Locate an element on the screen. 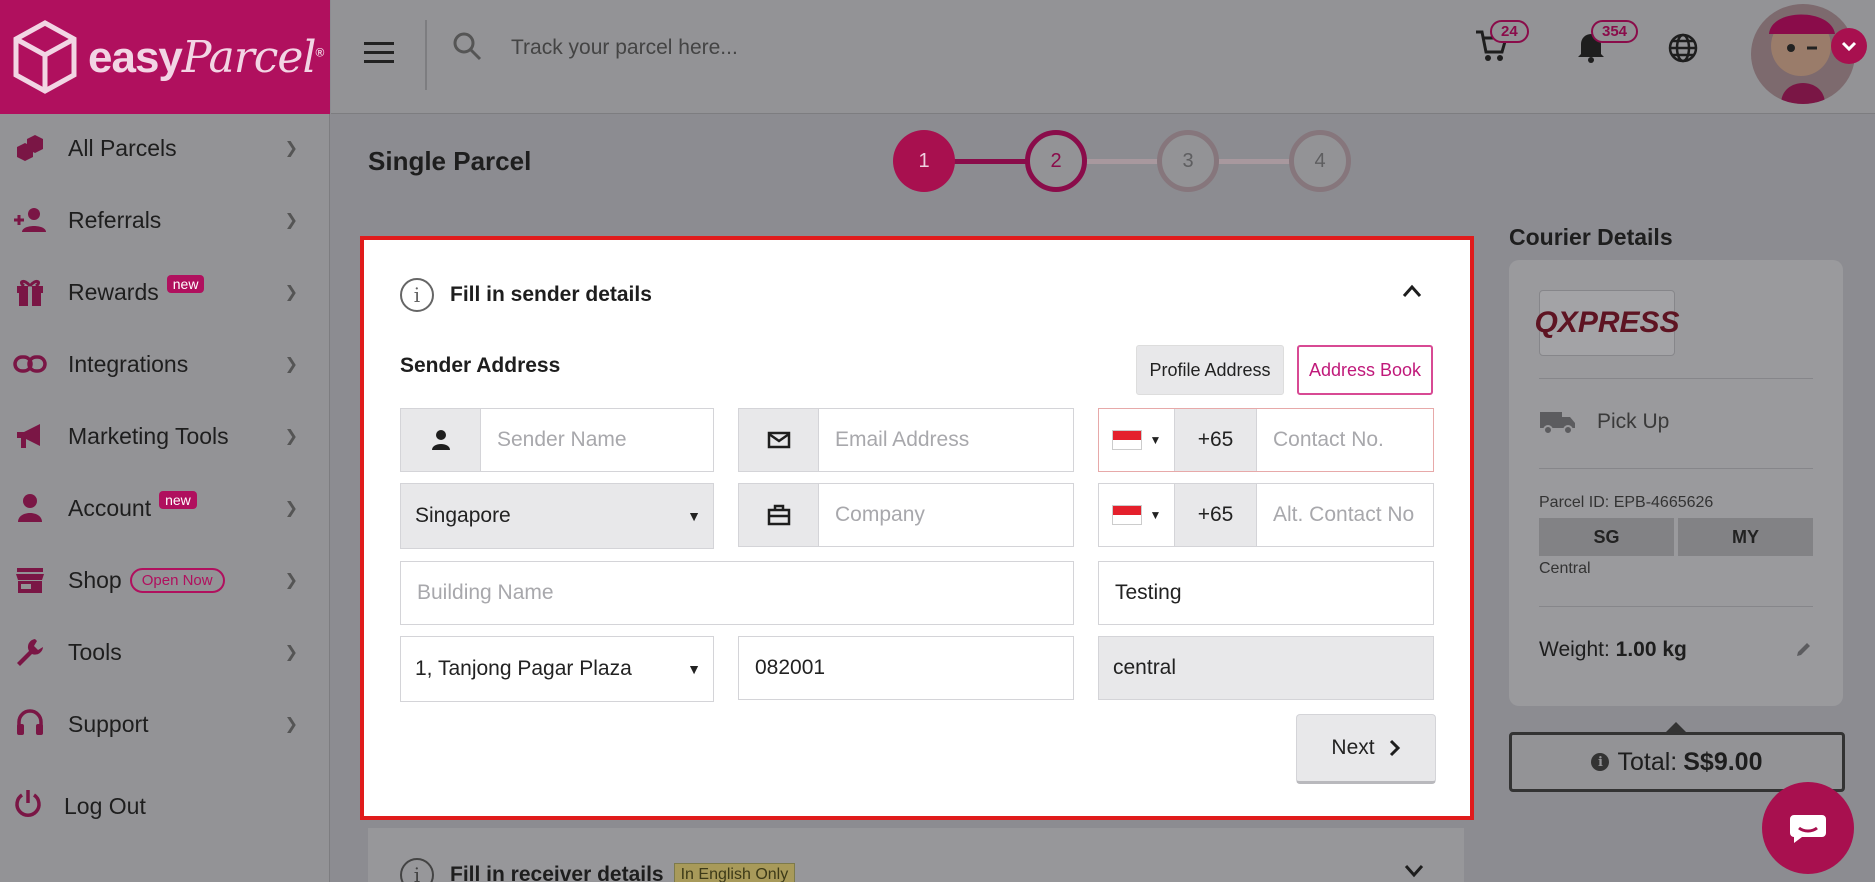 This screenshot has height=882, width=1875. menu-icon is located at coordinates (379, 52).